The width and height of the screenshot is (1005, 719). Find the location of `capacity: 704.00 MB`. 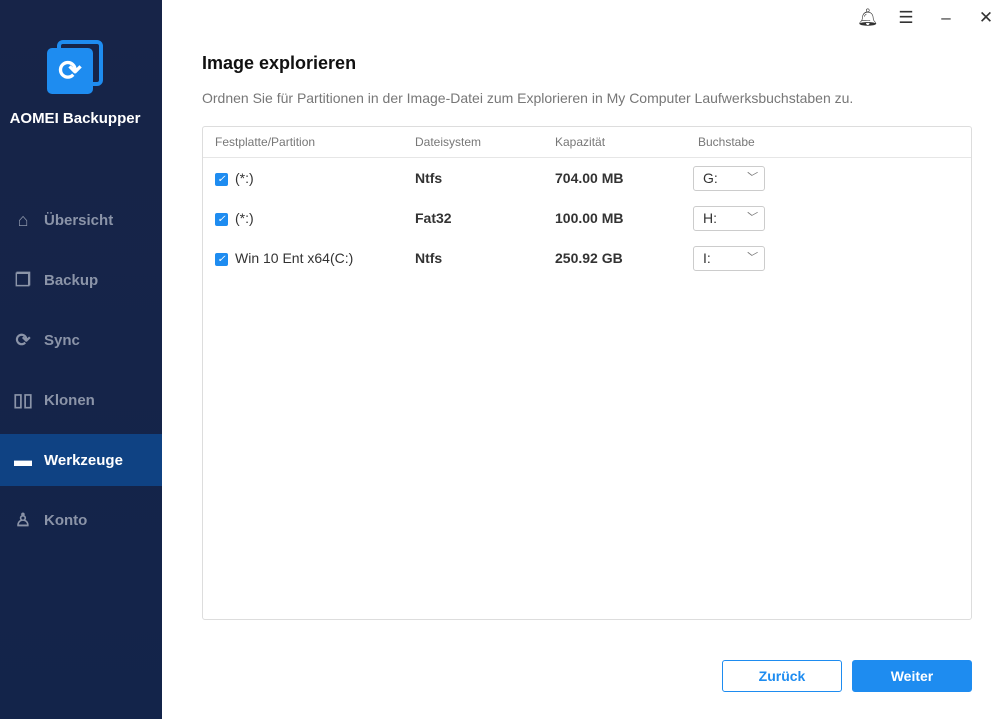

capacity: 704.00 MB is located at coordinates (589, 178).